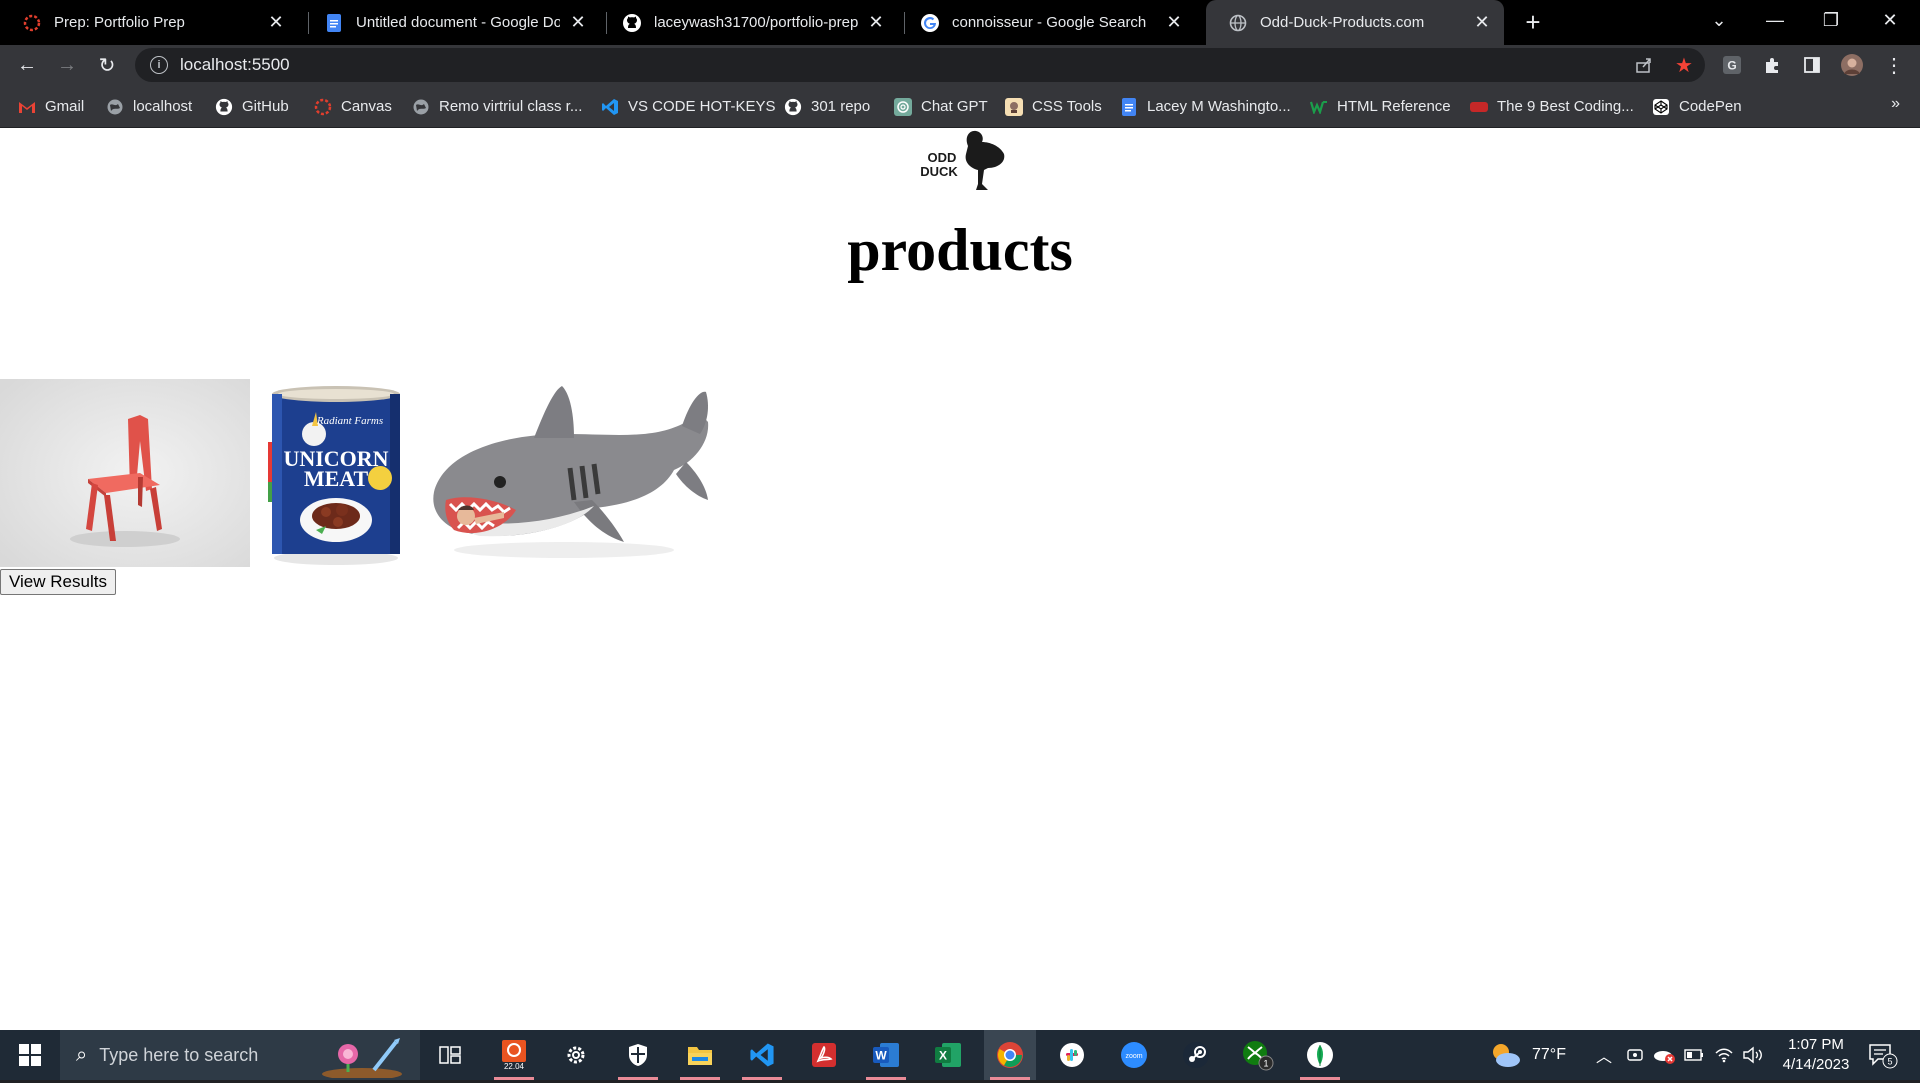  I want to click on bookmark-localhost: localhost, so click(149, 106).